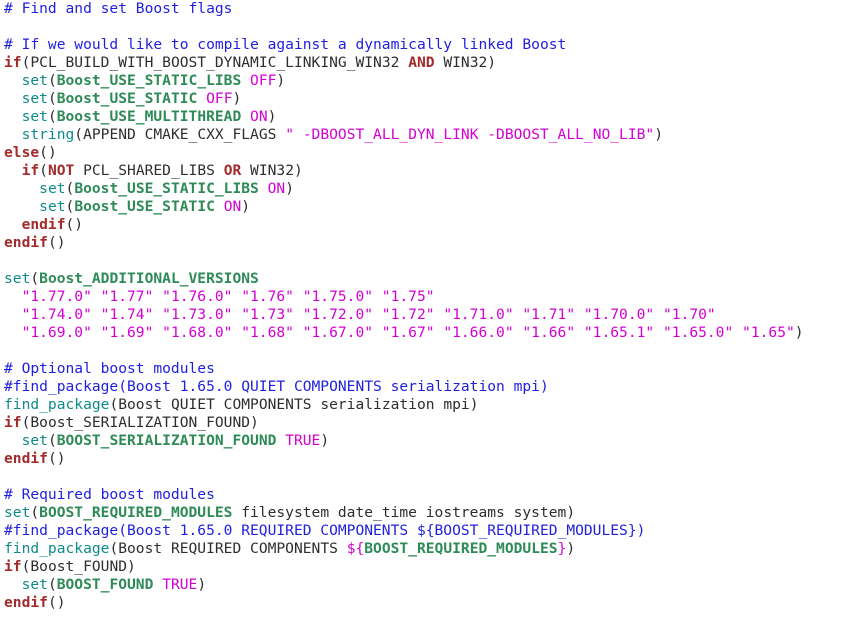  I want to click on code-token-value: OFF, so click(219, 98).